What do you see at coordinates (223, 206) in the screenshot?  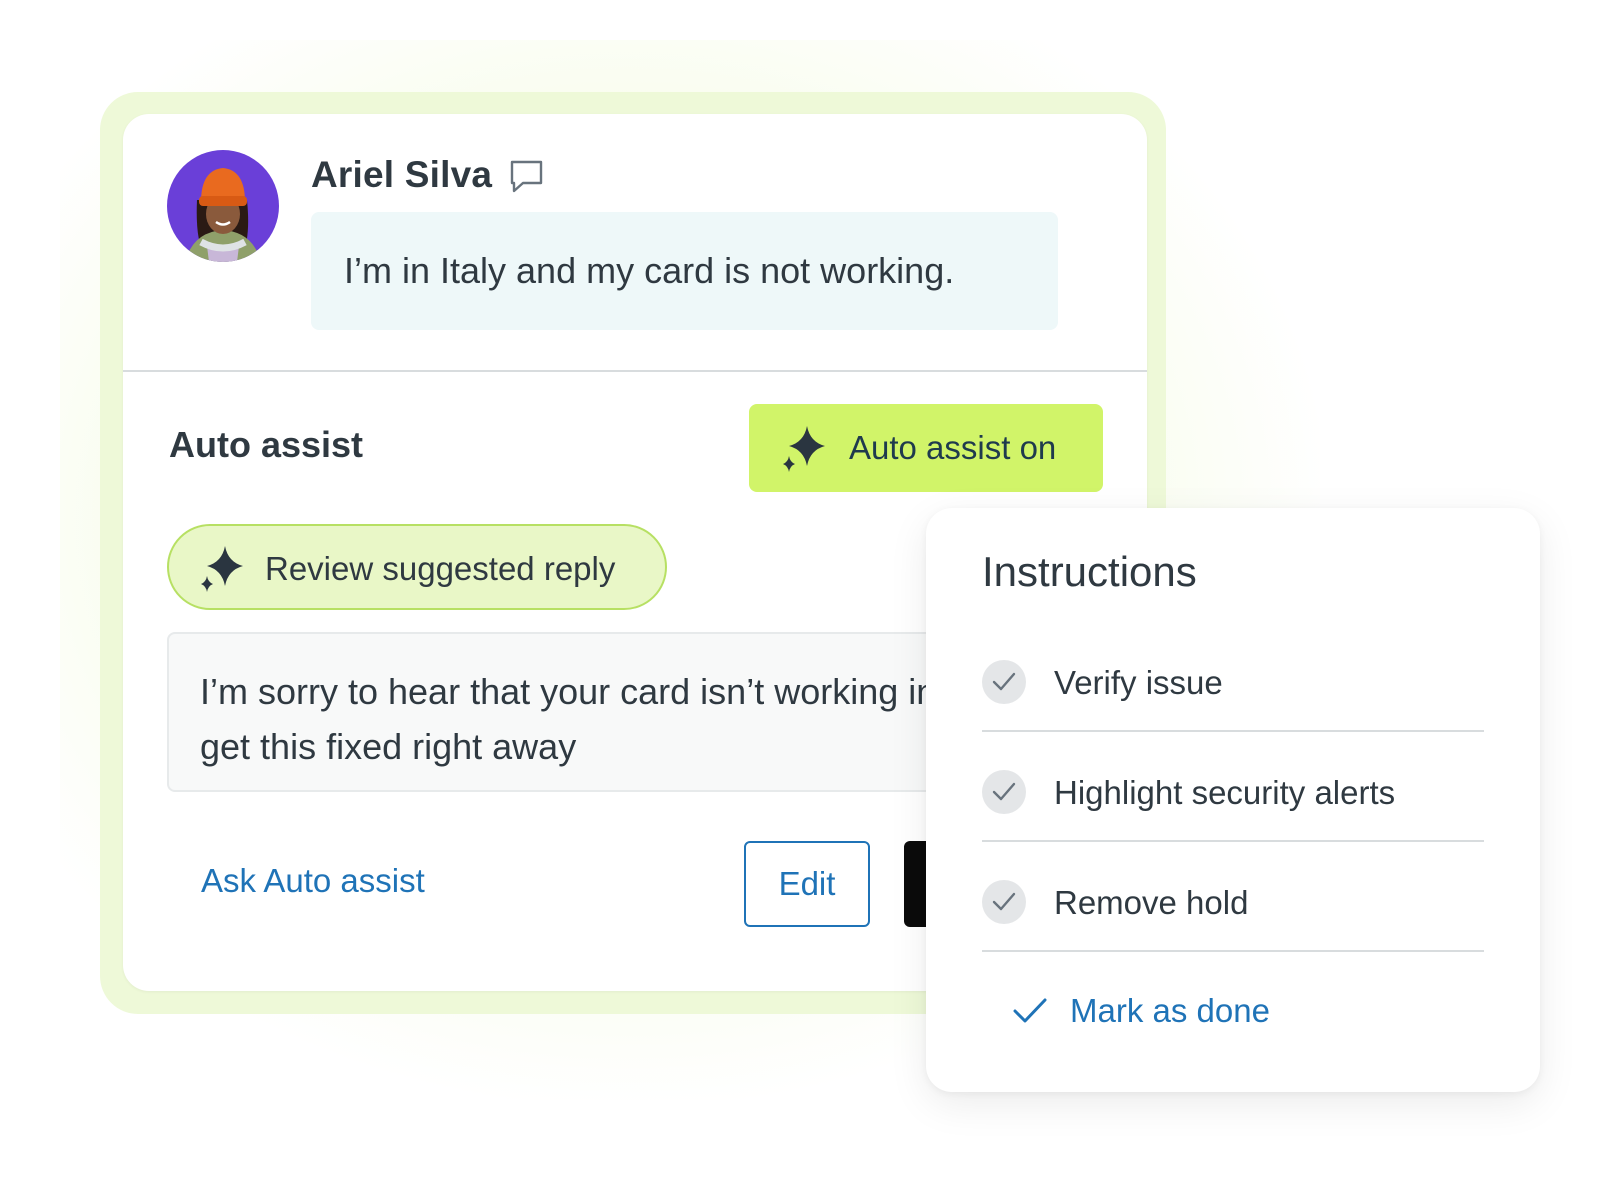 I see `avatar` at bounding box center [223, 206].